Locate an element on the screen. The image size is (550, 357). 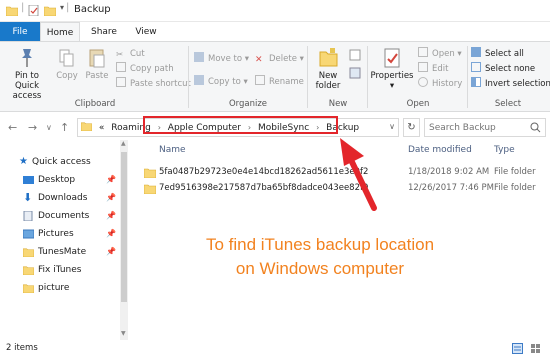
delete-x-icon: ✕ is located at coordinates (259, 60).